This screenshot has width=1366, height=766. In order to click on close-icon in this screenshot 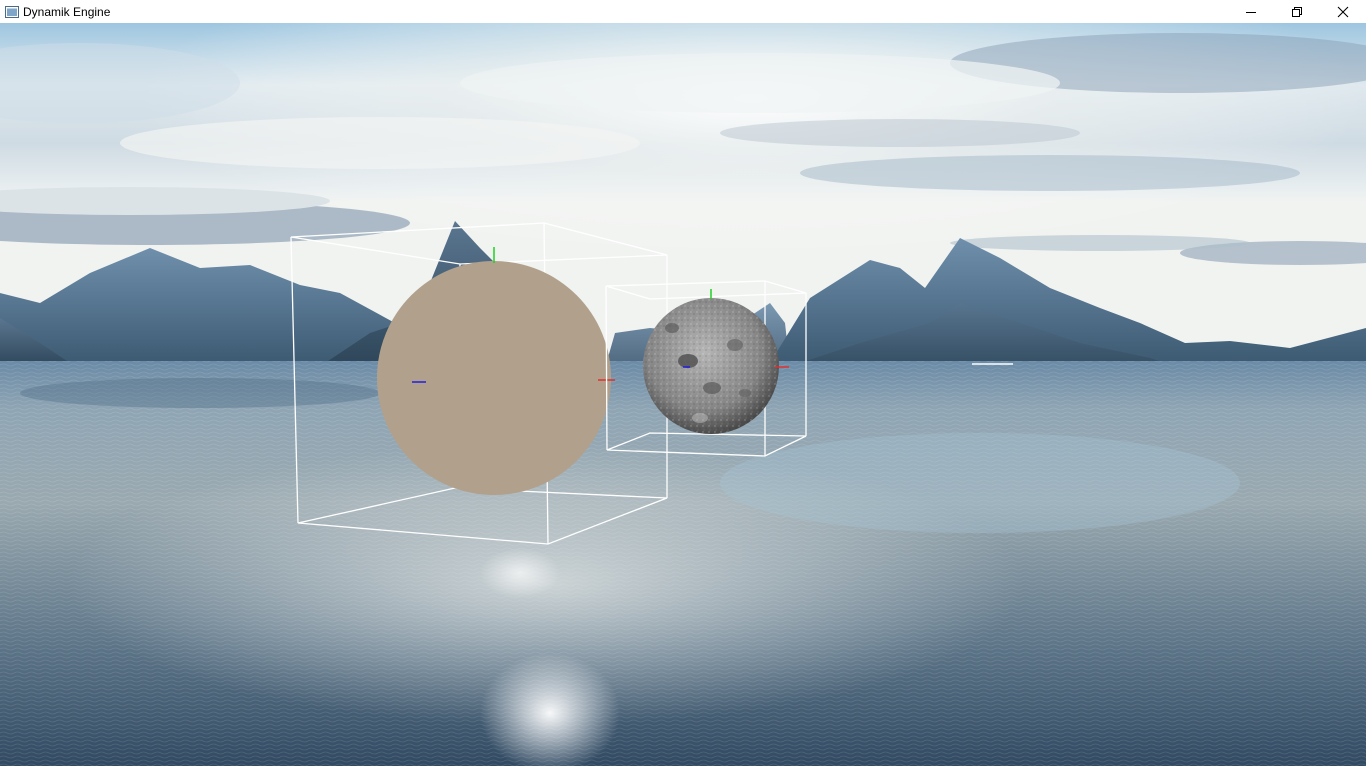, I will do `click(1343, 11)`.